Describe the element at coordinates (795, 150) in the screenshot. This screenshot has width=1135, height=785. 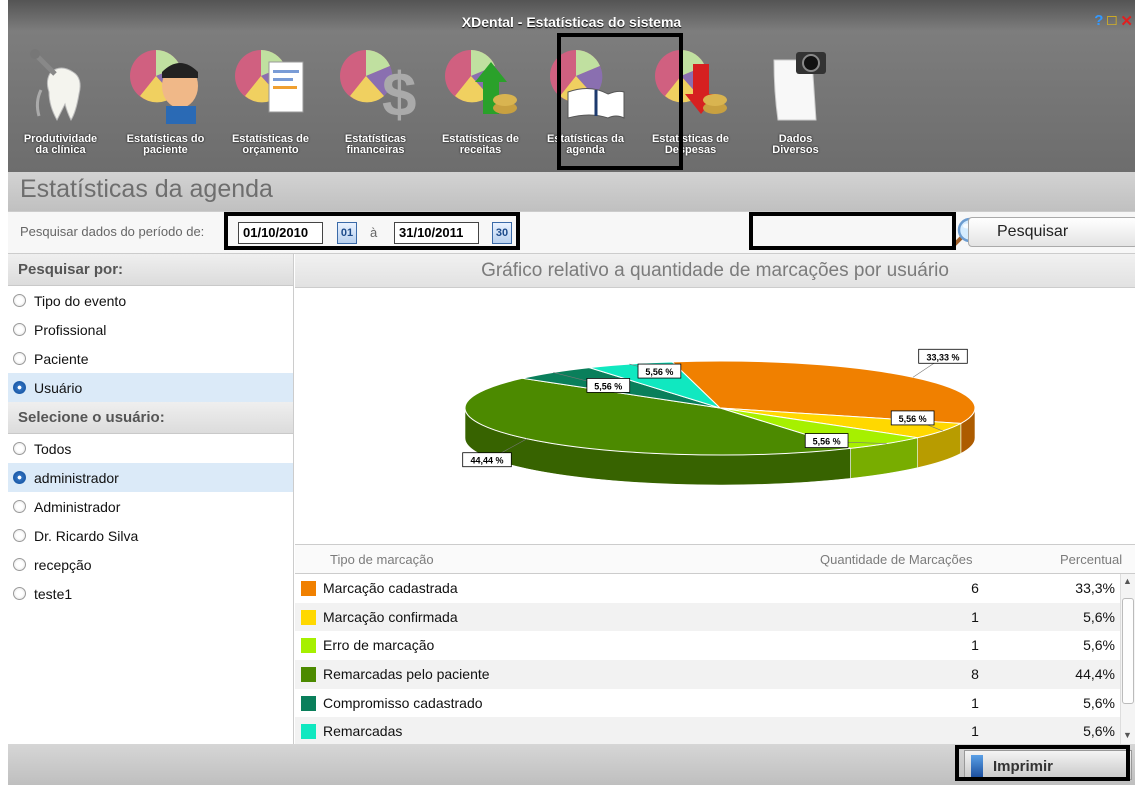
I see `toolbar-label-line2: Diversos` at that location.